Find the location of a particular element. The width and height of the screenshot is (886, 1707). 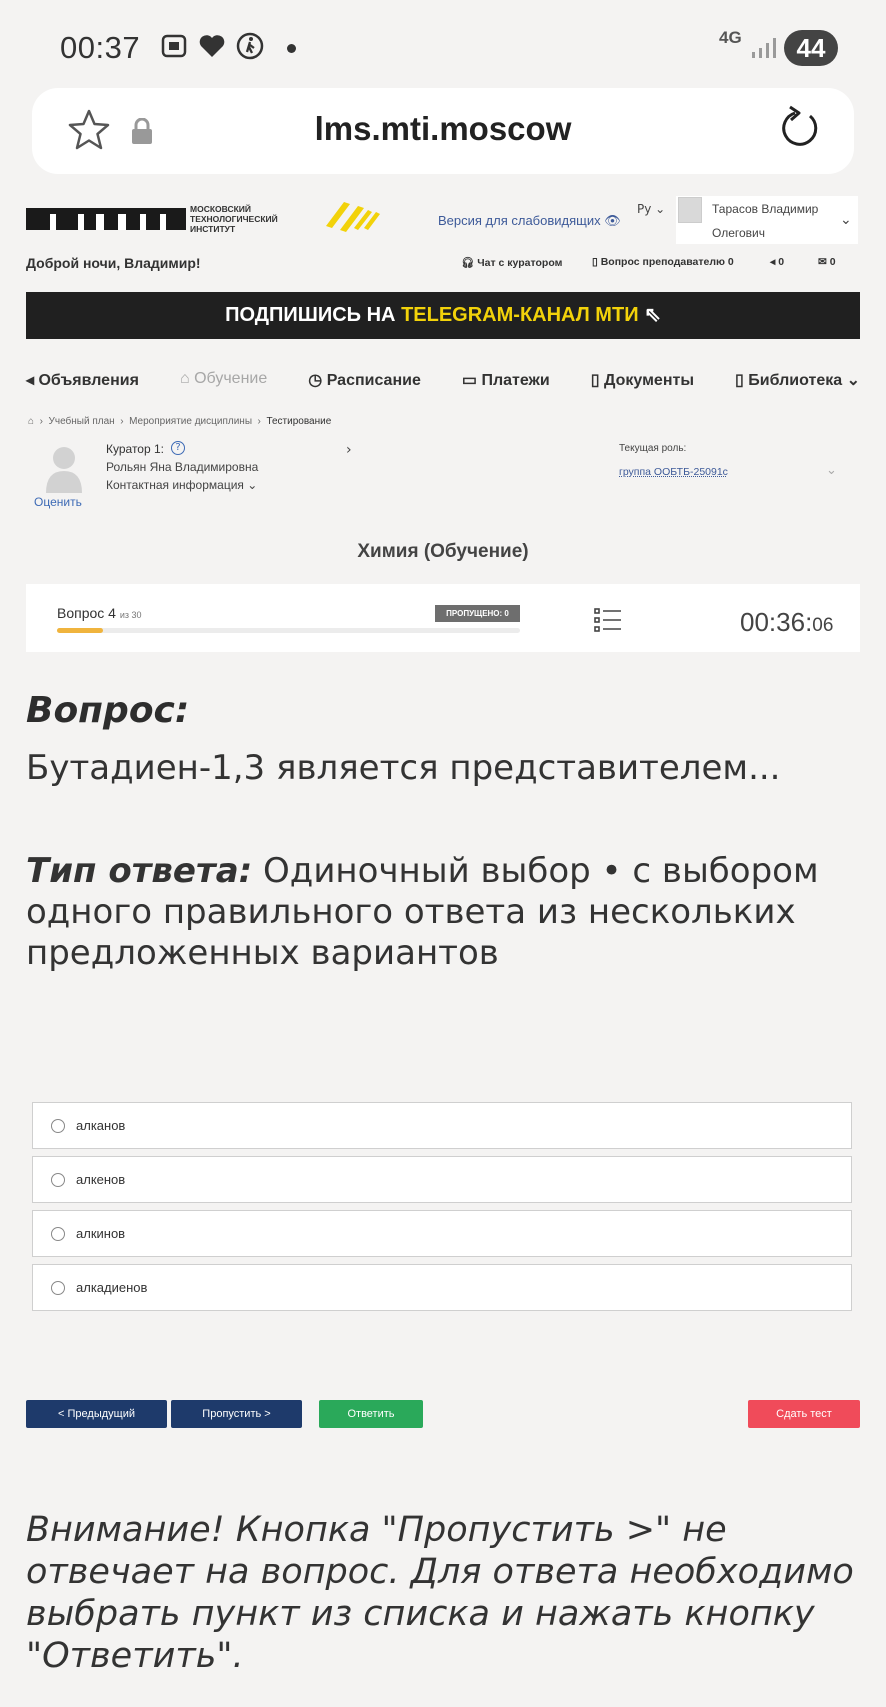

nav-library: ▯ Библиотека ⌄ is located at coordinates (797, 380).